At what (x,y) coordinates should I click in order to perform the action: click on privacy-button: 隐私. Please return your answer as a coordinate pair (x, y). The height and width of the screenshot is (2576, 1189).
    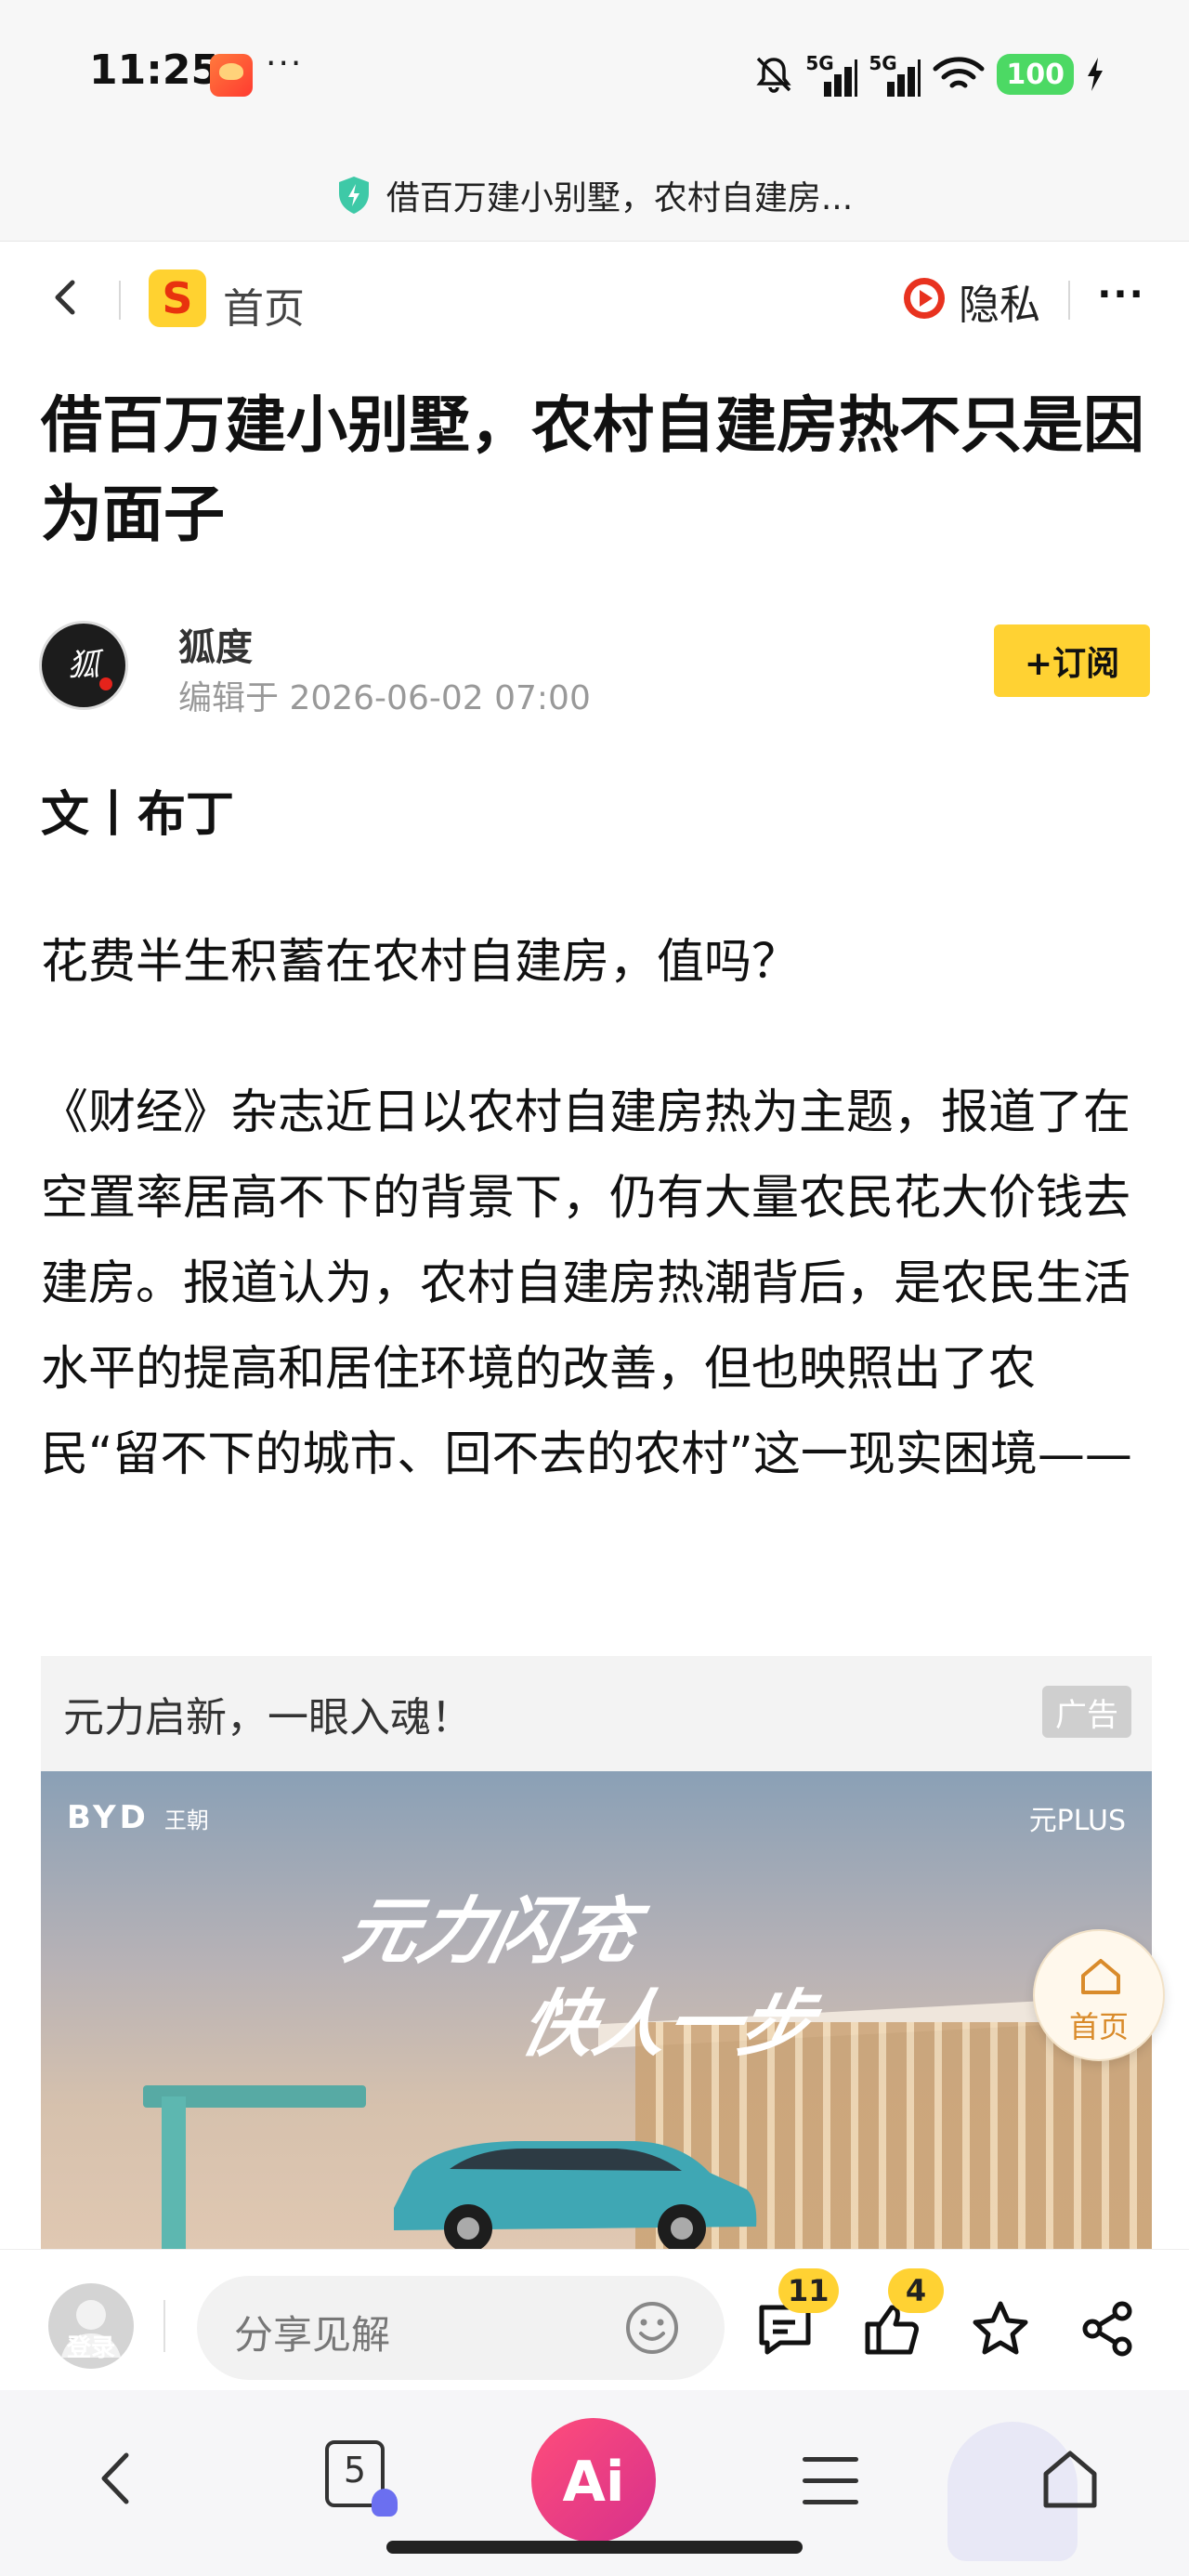
    Looking at the image, I should click on (1000, 301).